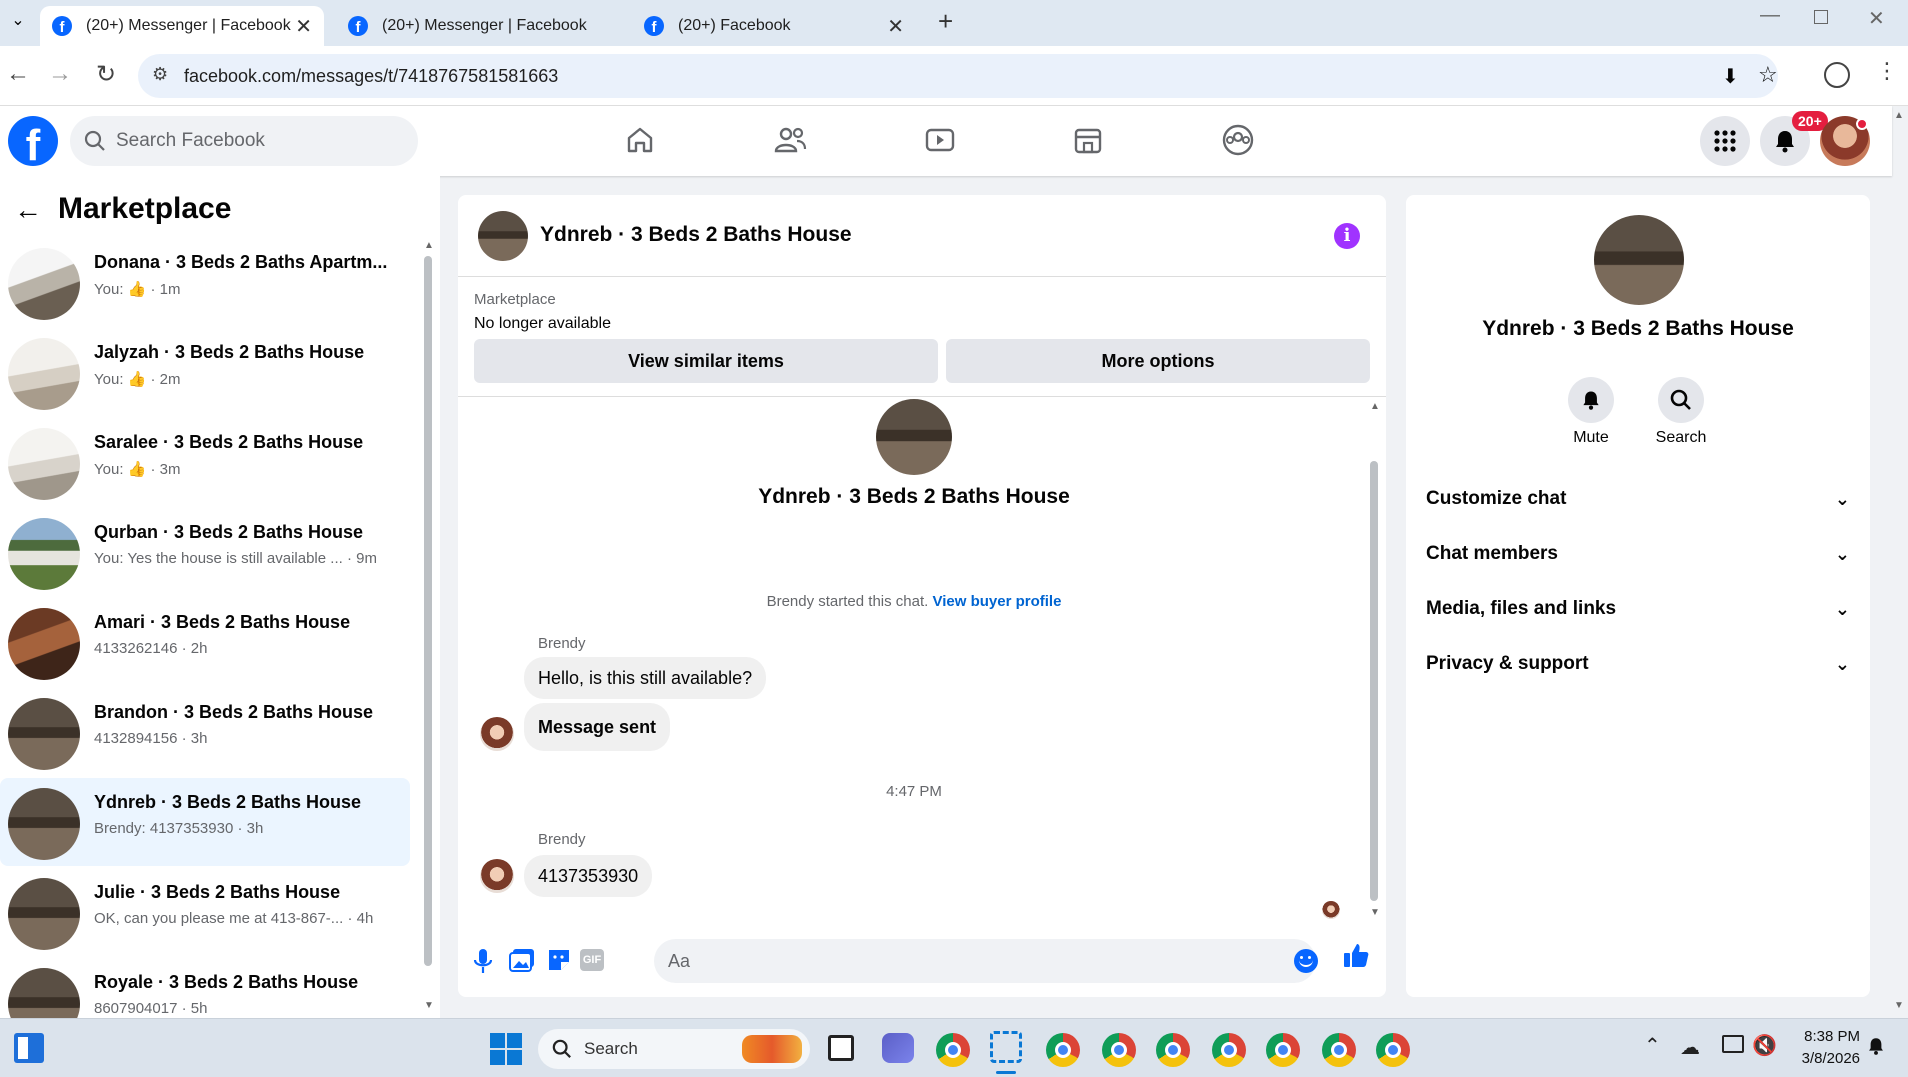 Image resolution: width=1908 pixels, height=1077 pixels. What do you see at coordinates (1306, 961) in the screenshot?
I see `emoji-icon` at bounding box center [1306, 961].